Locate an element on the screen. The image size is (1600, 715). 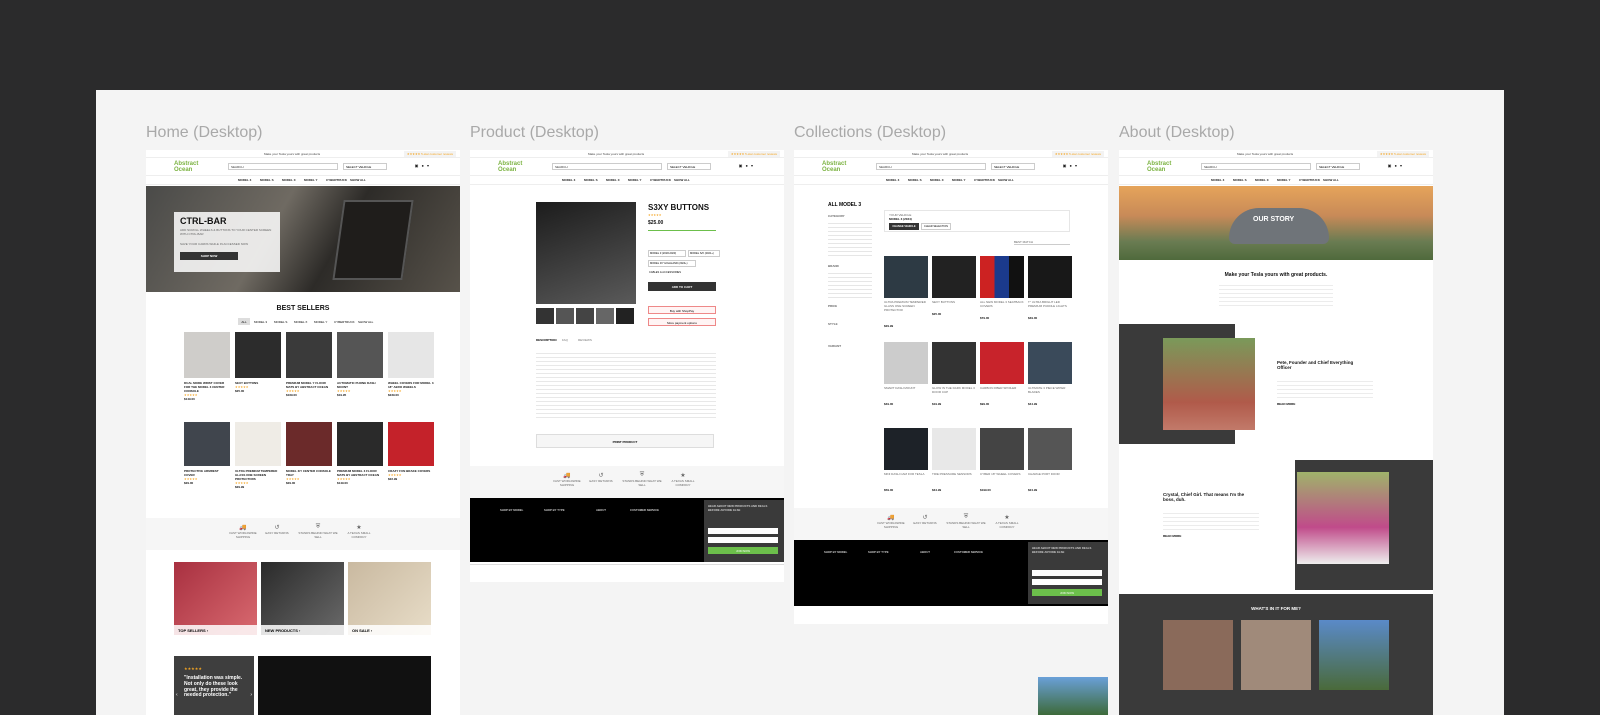
tile-top-sellers: TOP SELLERS › is located at coordinates (215, 598).